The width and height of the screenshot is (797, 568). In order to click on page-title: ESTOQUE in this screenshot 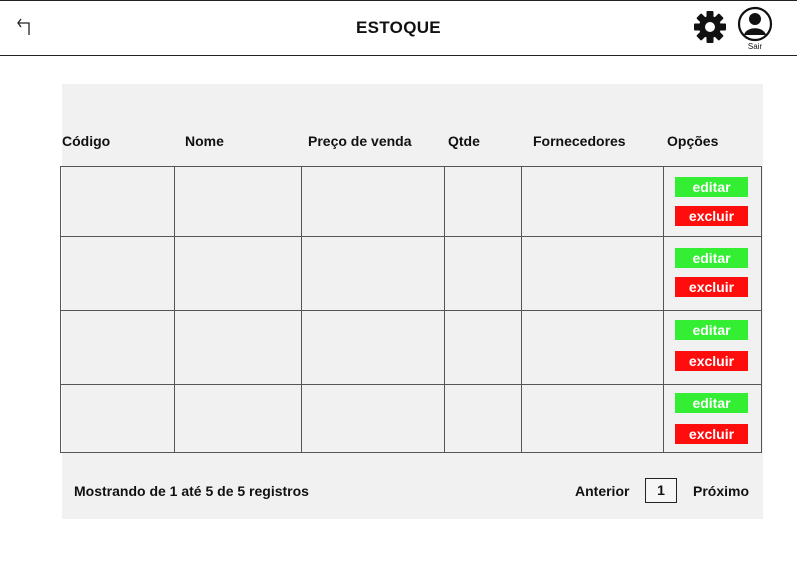, I will do `click(398, 27)`.